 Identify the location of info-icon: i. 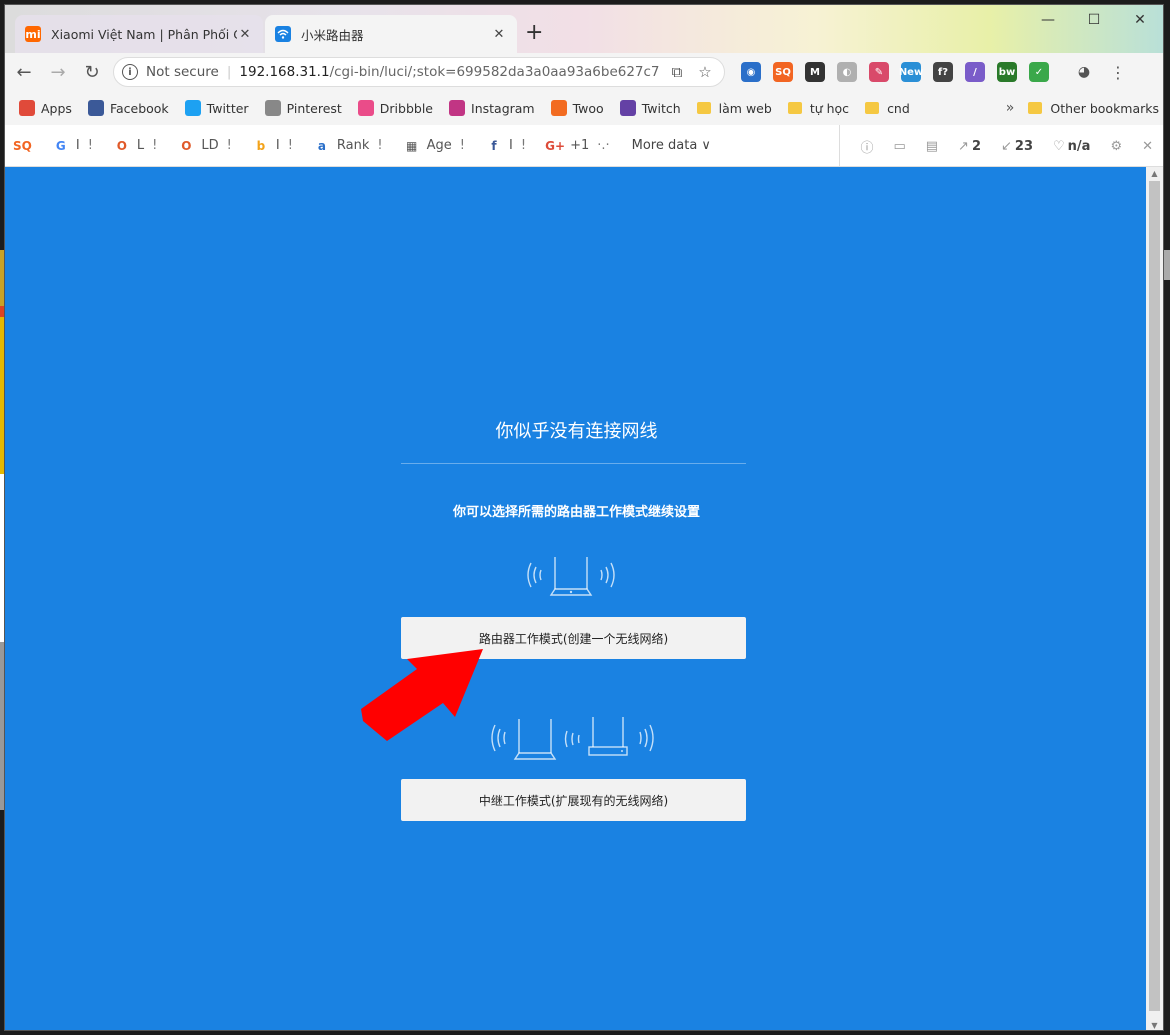
(130, 72).